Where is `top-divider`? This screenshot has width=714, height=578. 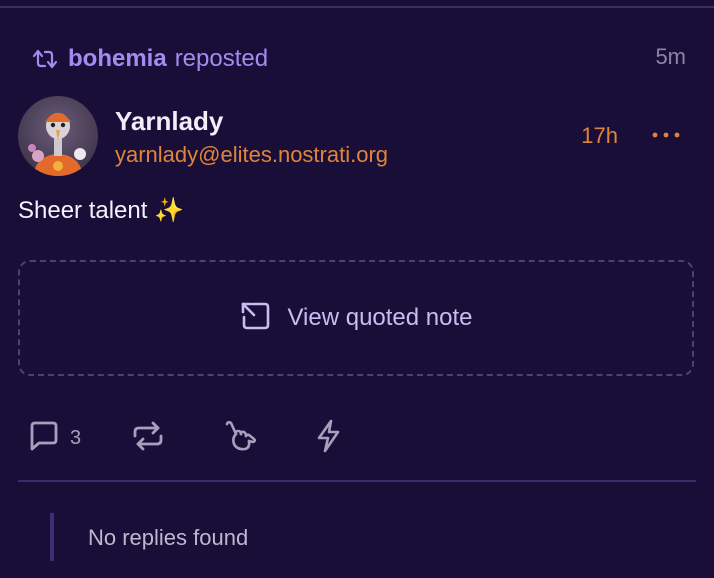
top-divider is located at coordinates (357, 7).